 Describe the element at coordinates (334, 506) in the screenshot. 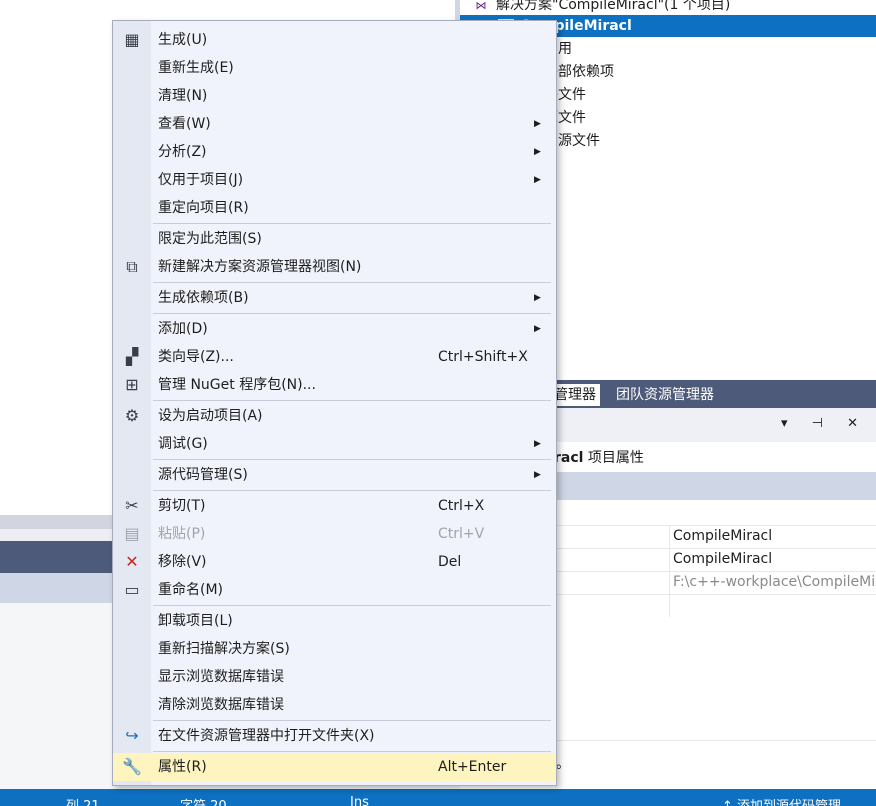

I see `menu-item-16: ✂ 剪切(T) Ctrl+X` at that location.